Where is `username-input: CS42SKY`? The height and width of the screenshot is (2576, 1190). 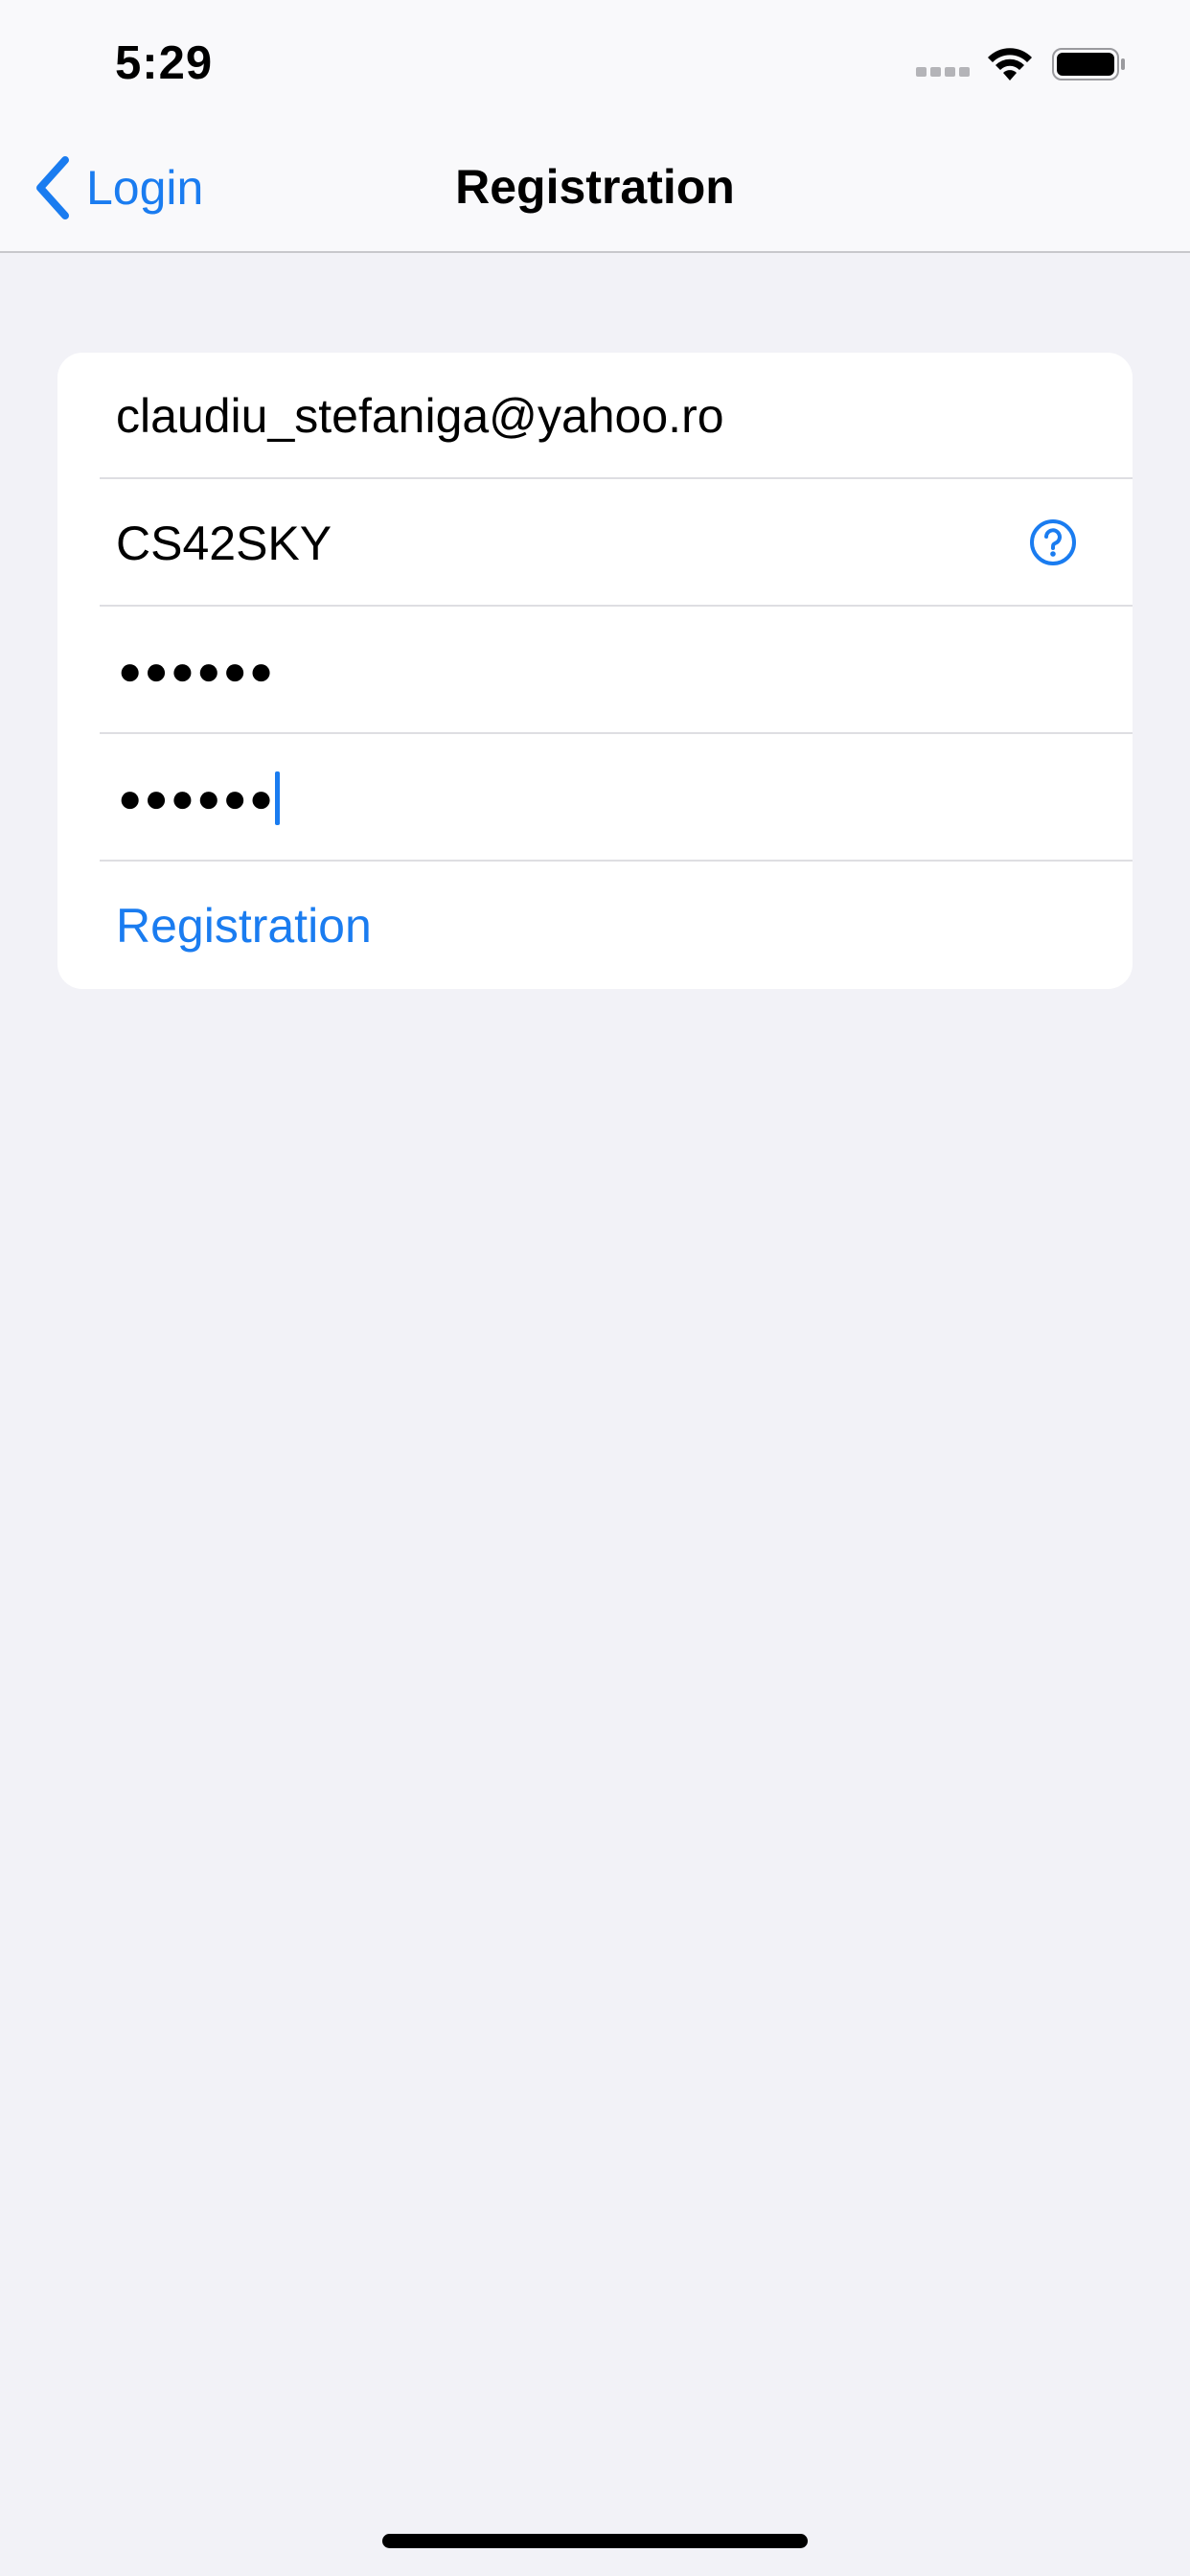
username-input: CS42SKY is located at coordinates (224, 543).